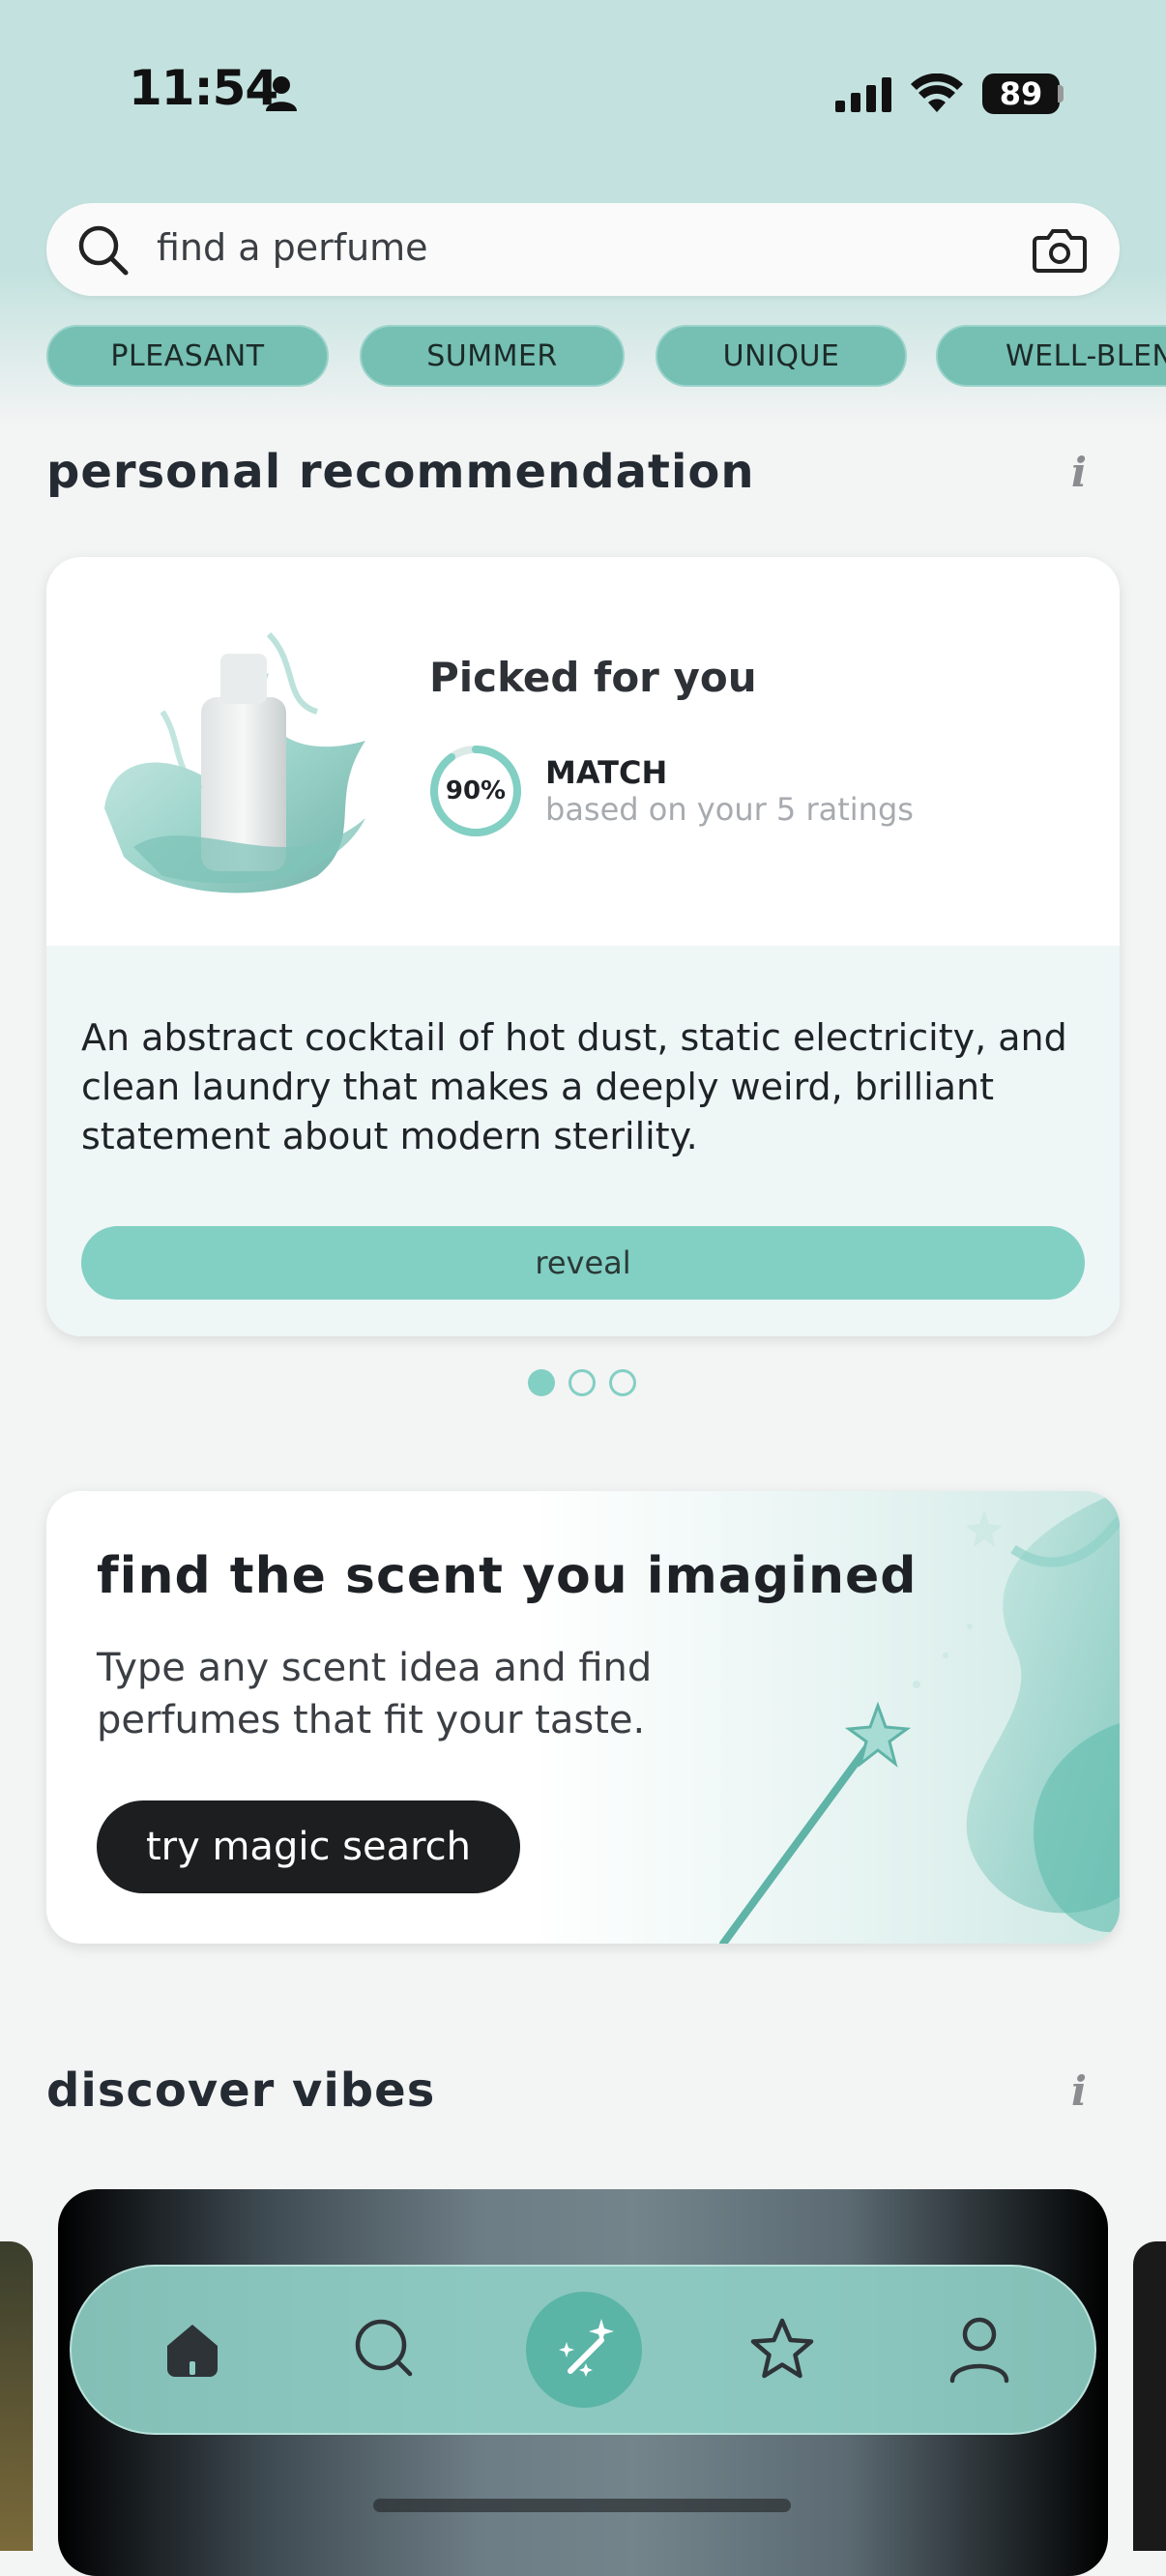 This screenshot has width=1166, height=2576. Describe the element at coordinates (1051, 356) in the screenshot. I see `chip-well-blended: WELL-BLENDED` at that location.